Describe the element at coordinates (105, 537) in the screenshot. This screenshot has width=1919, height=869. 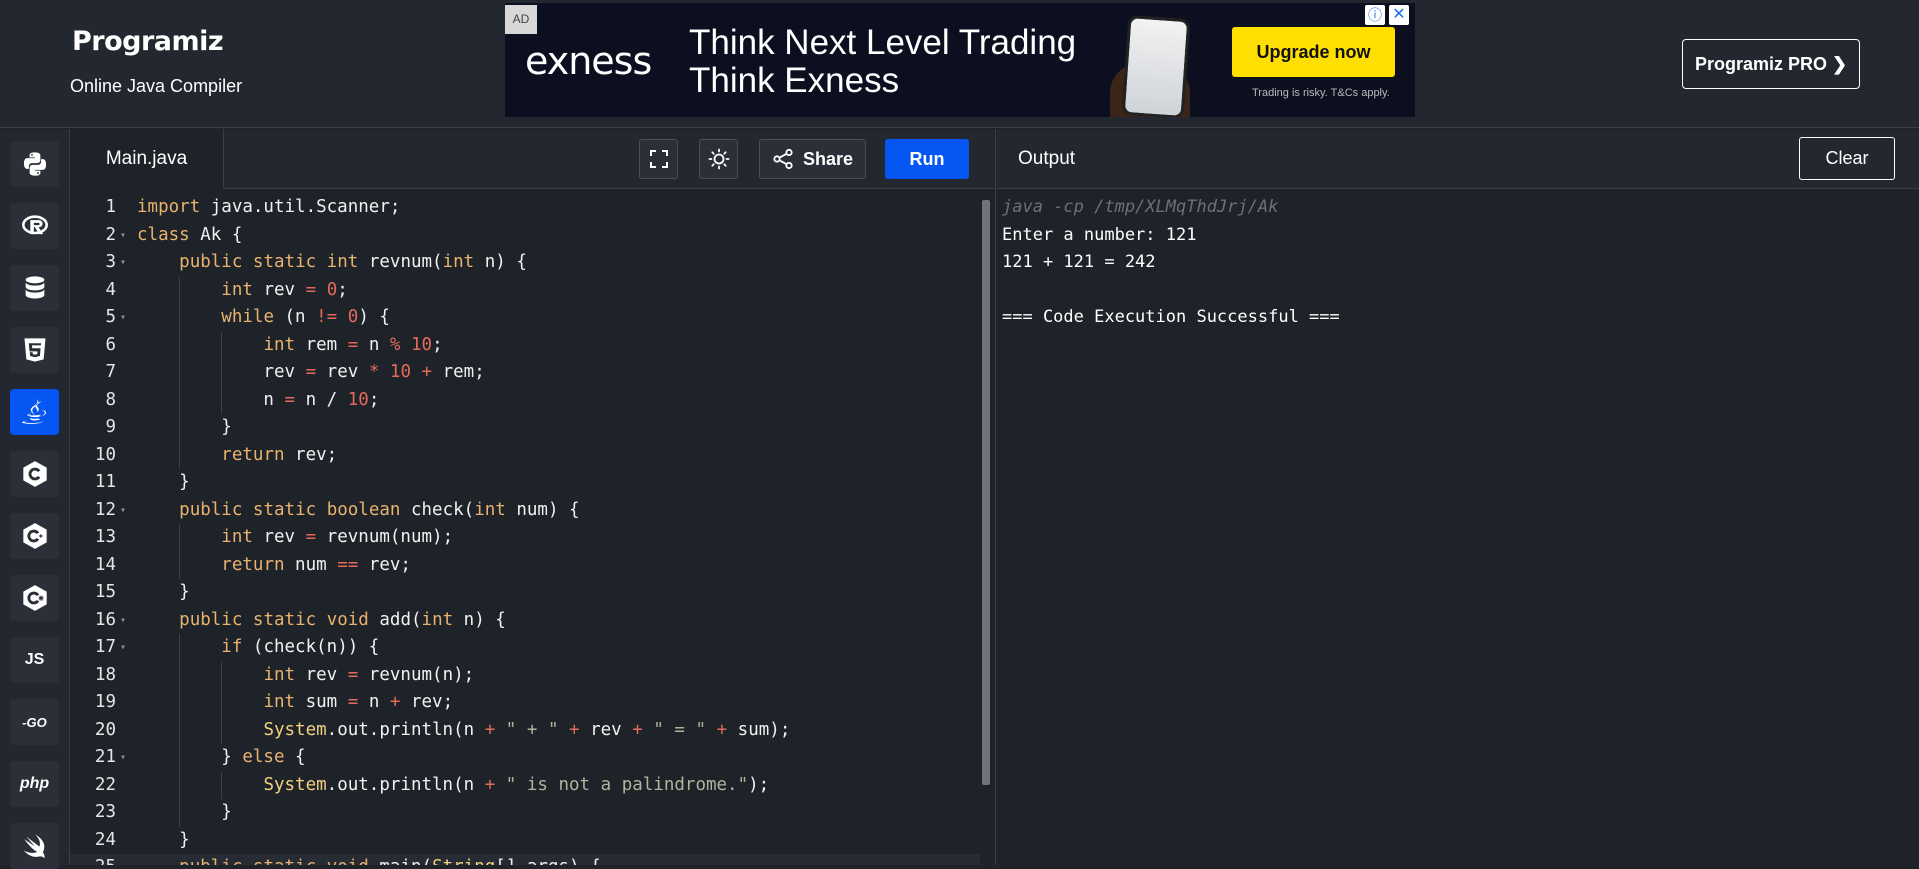
I see `line-number: 13` at that location.